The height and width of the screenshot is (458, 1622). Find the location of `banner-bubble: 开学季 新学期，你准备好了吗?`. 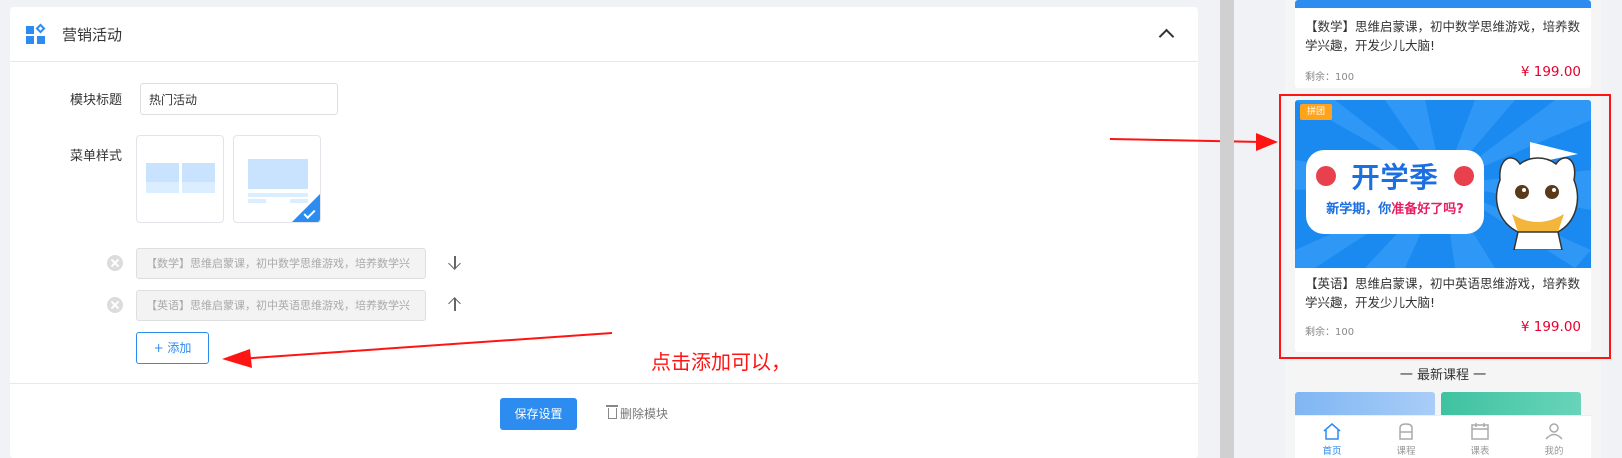

banner-bubble: 开学季 新学期，你准备好了吗? is located at coordinates (1395, 192).